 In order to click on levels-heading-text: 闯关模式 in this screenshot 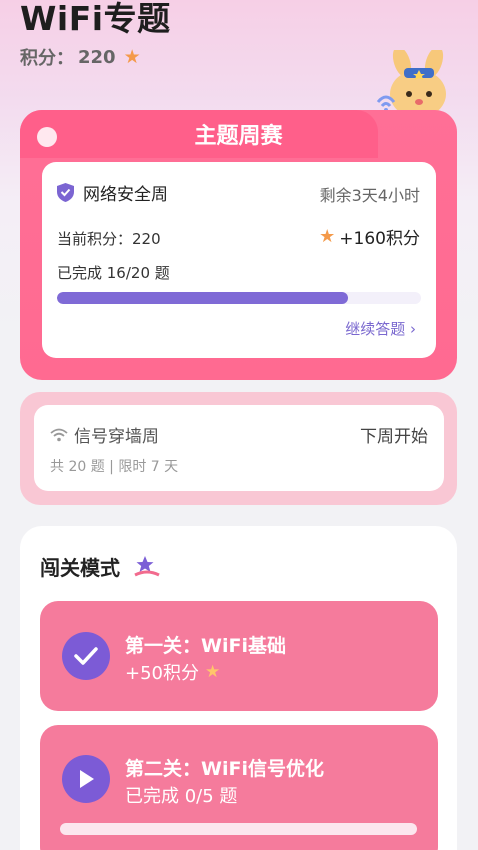, I will do `click(80, 568)`.